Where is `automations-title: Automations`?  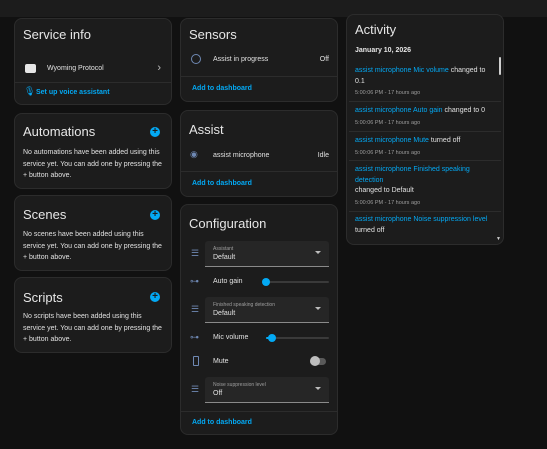 automations-title: Automations is located at coordinates (59, 131).